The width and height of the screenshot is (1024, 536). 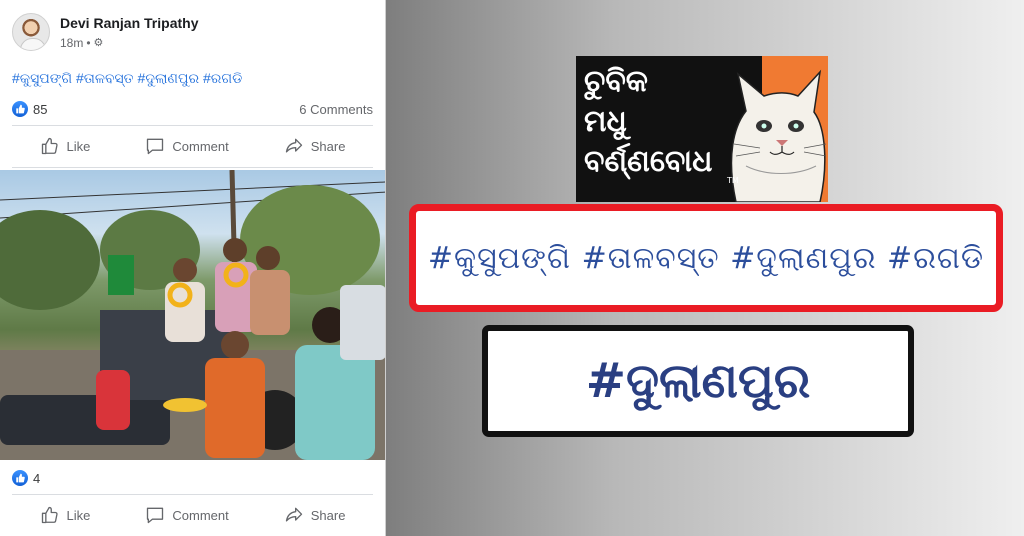 I want to click on reactions-count: 85, so click(x=40, y=109).